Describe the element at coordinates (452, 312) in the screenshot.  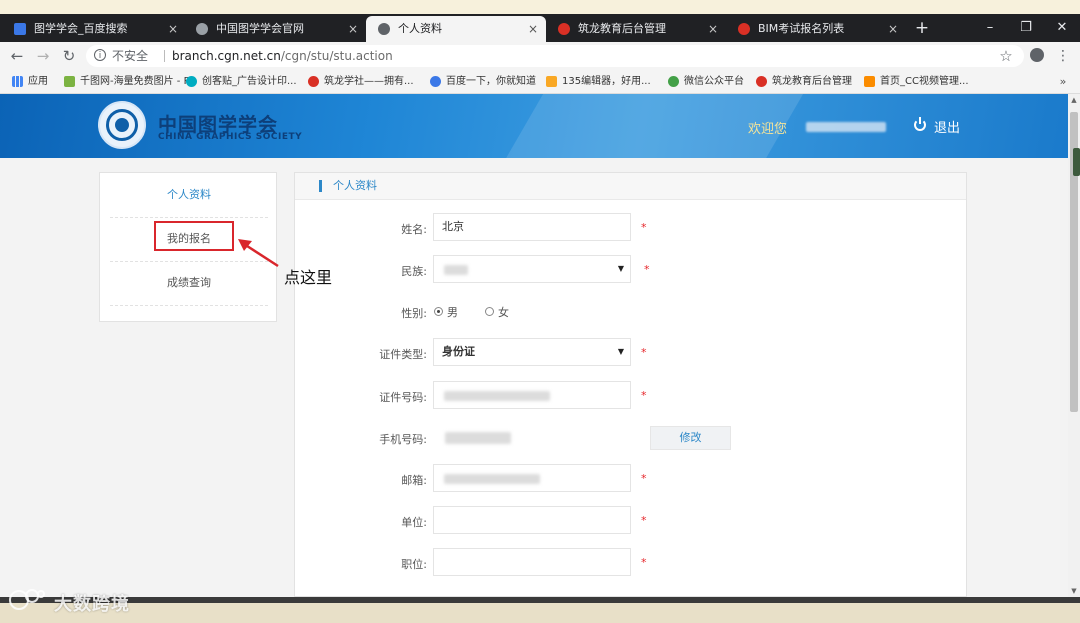
I see `gender-male-label: 男` at that location.